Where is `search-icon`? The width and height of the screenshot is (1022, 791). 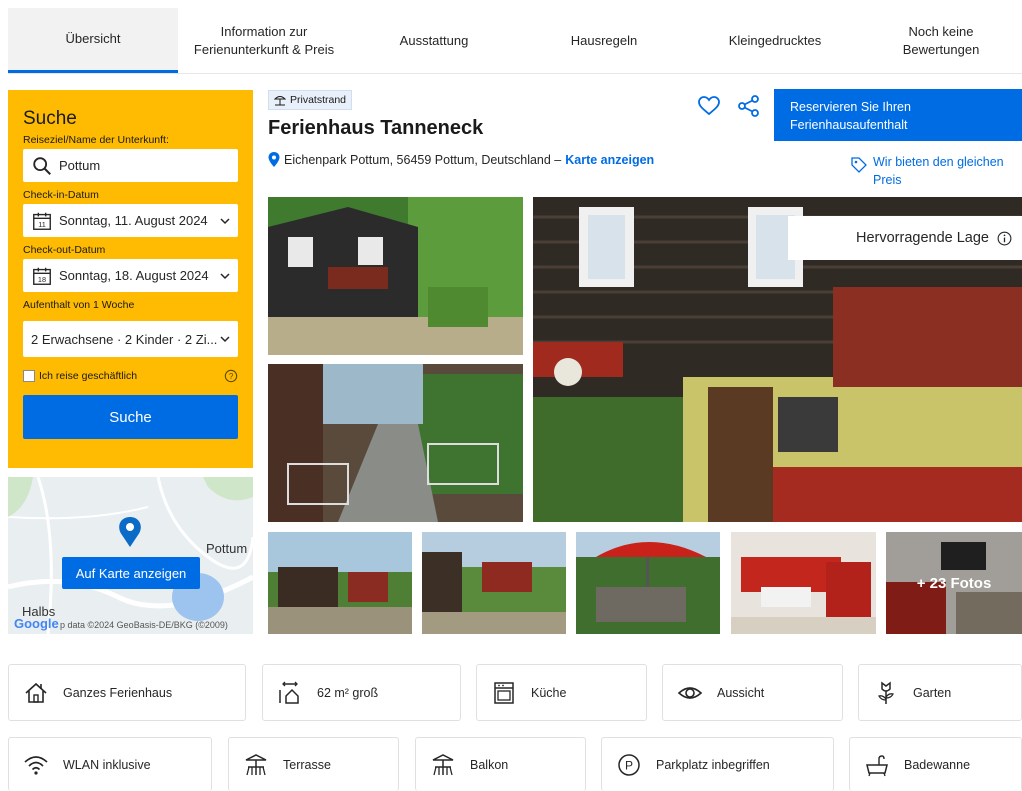 search-icon is located at coordinates (42, 165).